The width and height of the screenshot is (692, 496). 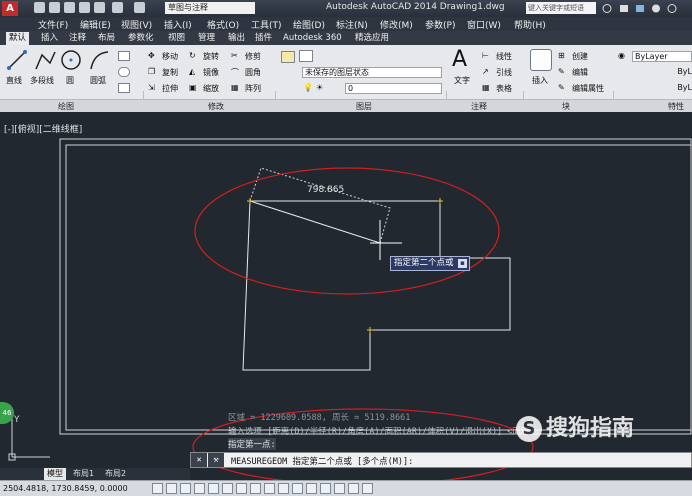 I want to click on scale-button: 缩放, so click(x=211, y=88).